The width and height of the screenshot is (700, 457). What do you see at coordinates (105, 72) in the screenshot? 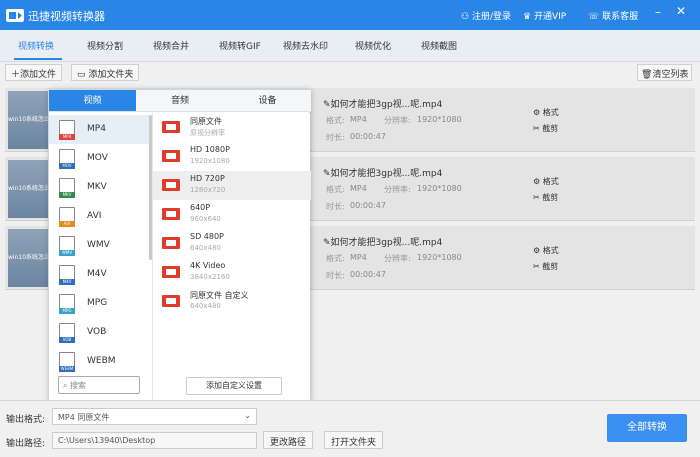
I see `add-folder-button: ▭ 添加文件夹` at bounding box center [105, 72].